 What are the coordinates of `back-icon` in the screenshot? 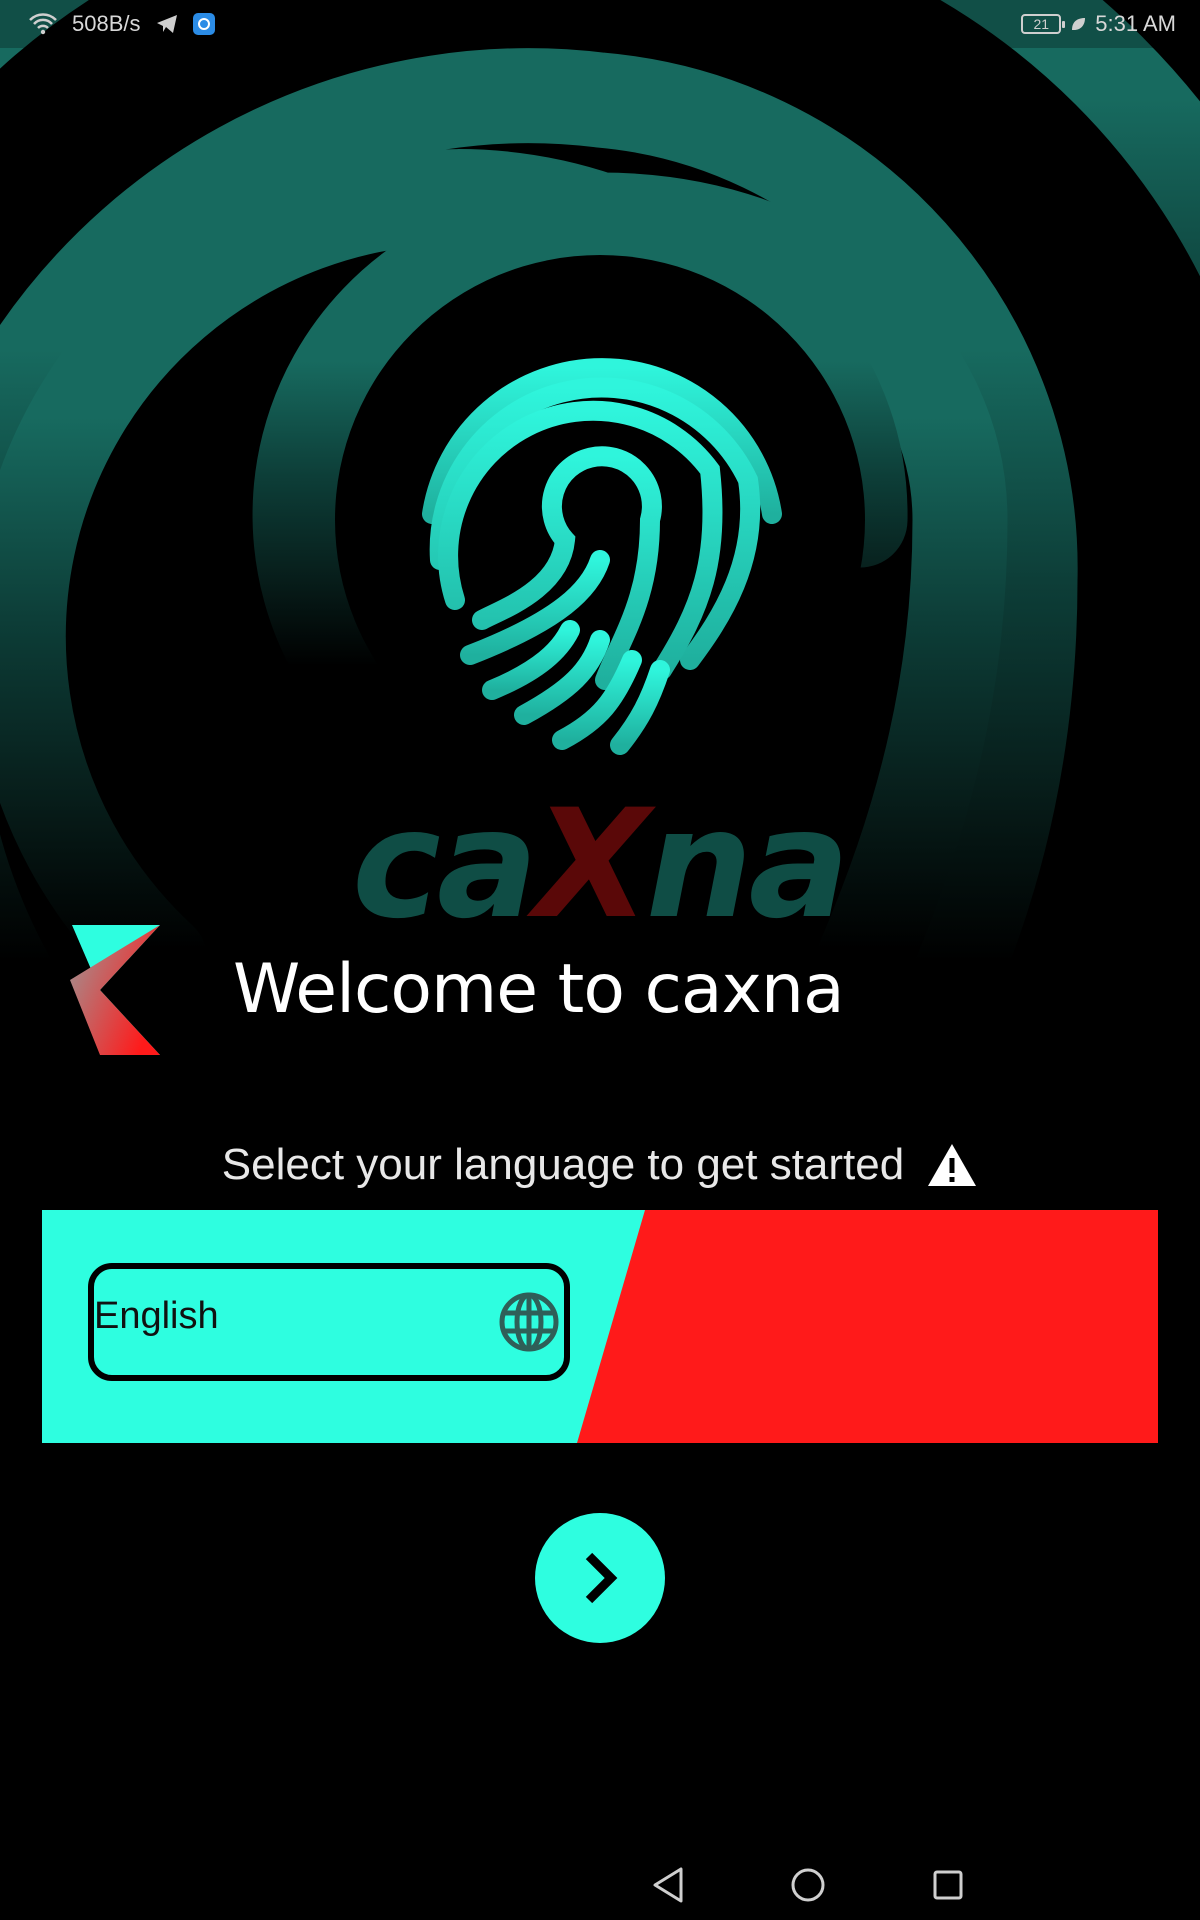 It's located at (668, 1885).